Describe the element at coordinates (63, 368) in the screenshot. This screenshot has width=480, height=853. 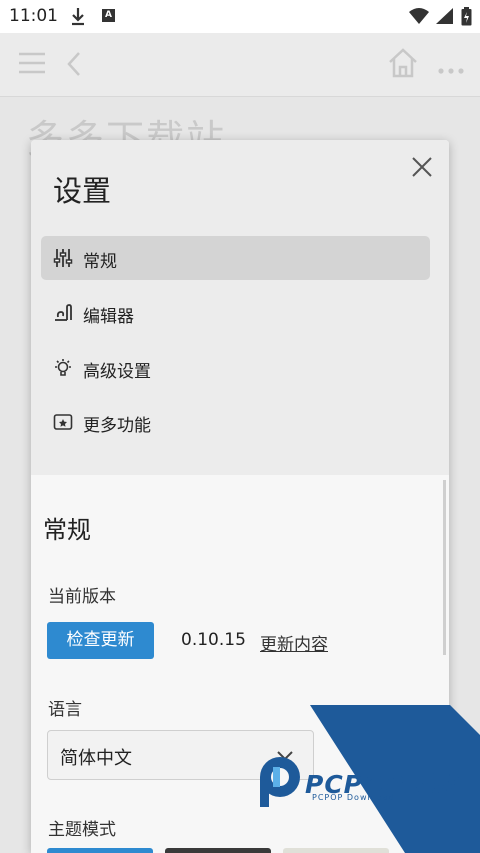
I see `bulb-icon` at that location.